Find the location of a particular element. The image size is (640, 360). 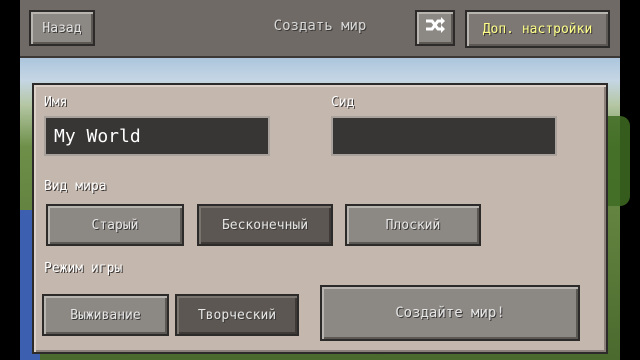

create-world-button: Создайте мир! is located at coordinates (450, 313).